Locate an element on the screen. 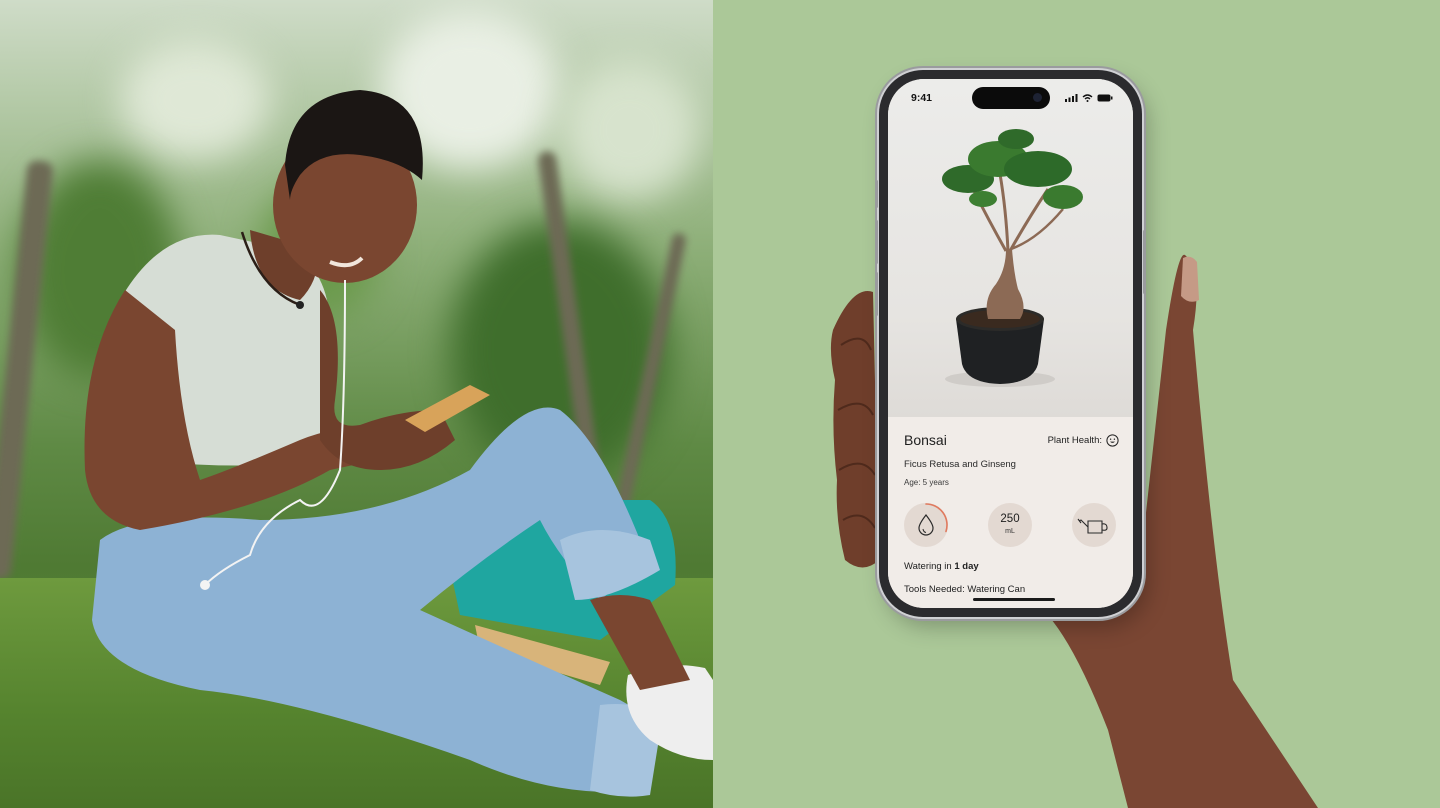 This screenshot has width=1440, height=808. water-progress-ring is located at coordinates (933, 519).